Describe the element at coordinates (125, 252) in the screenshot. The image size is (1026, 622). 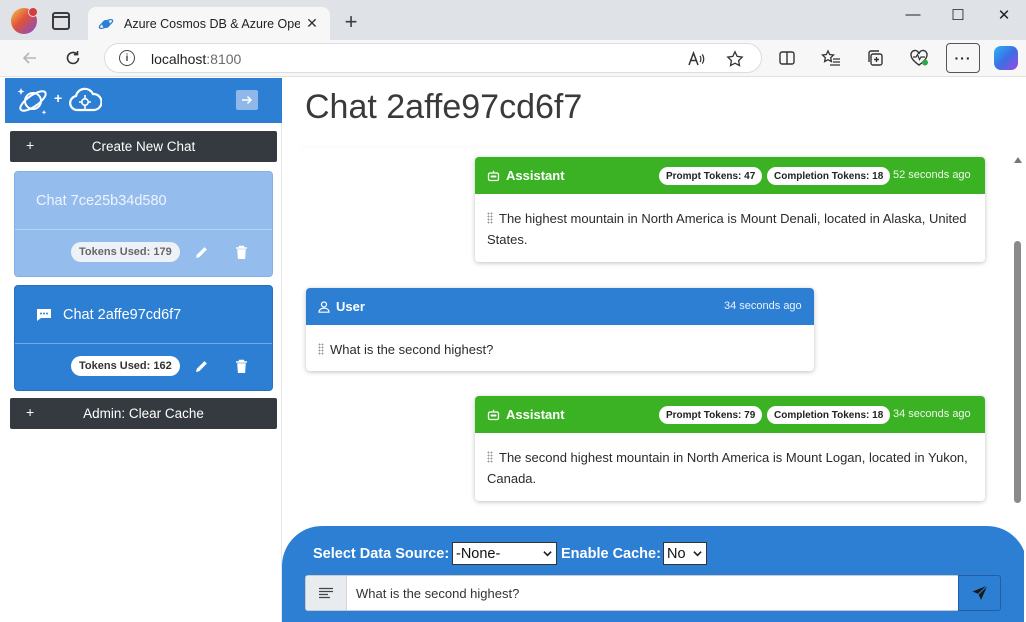
I see `tokens-used-badge: Tokens Used: 179` at that location.